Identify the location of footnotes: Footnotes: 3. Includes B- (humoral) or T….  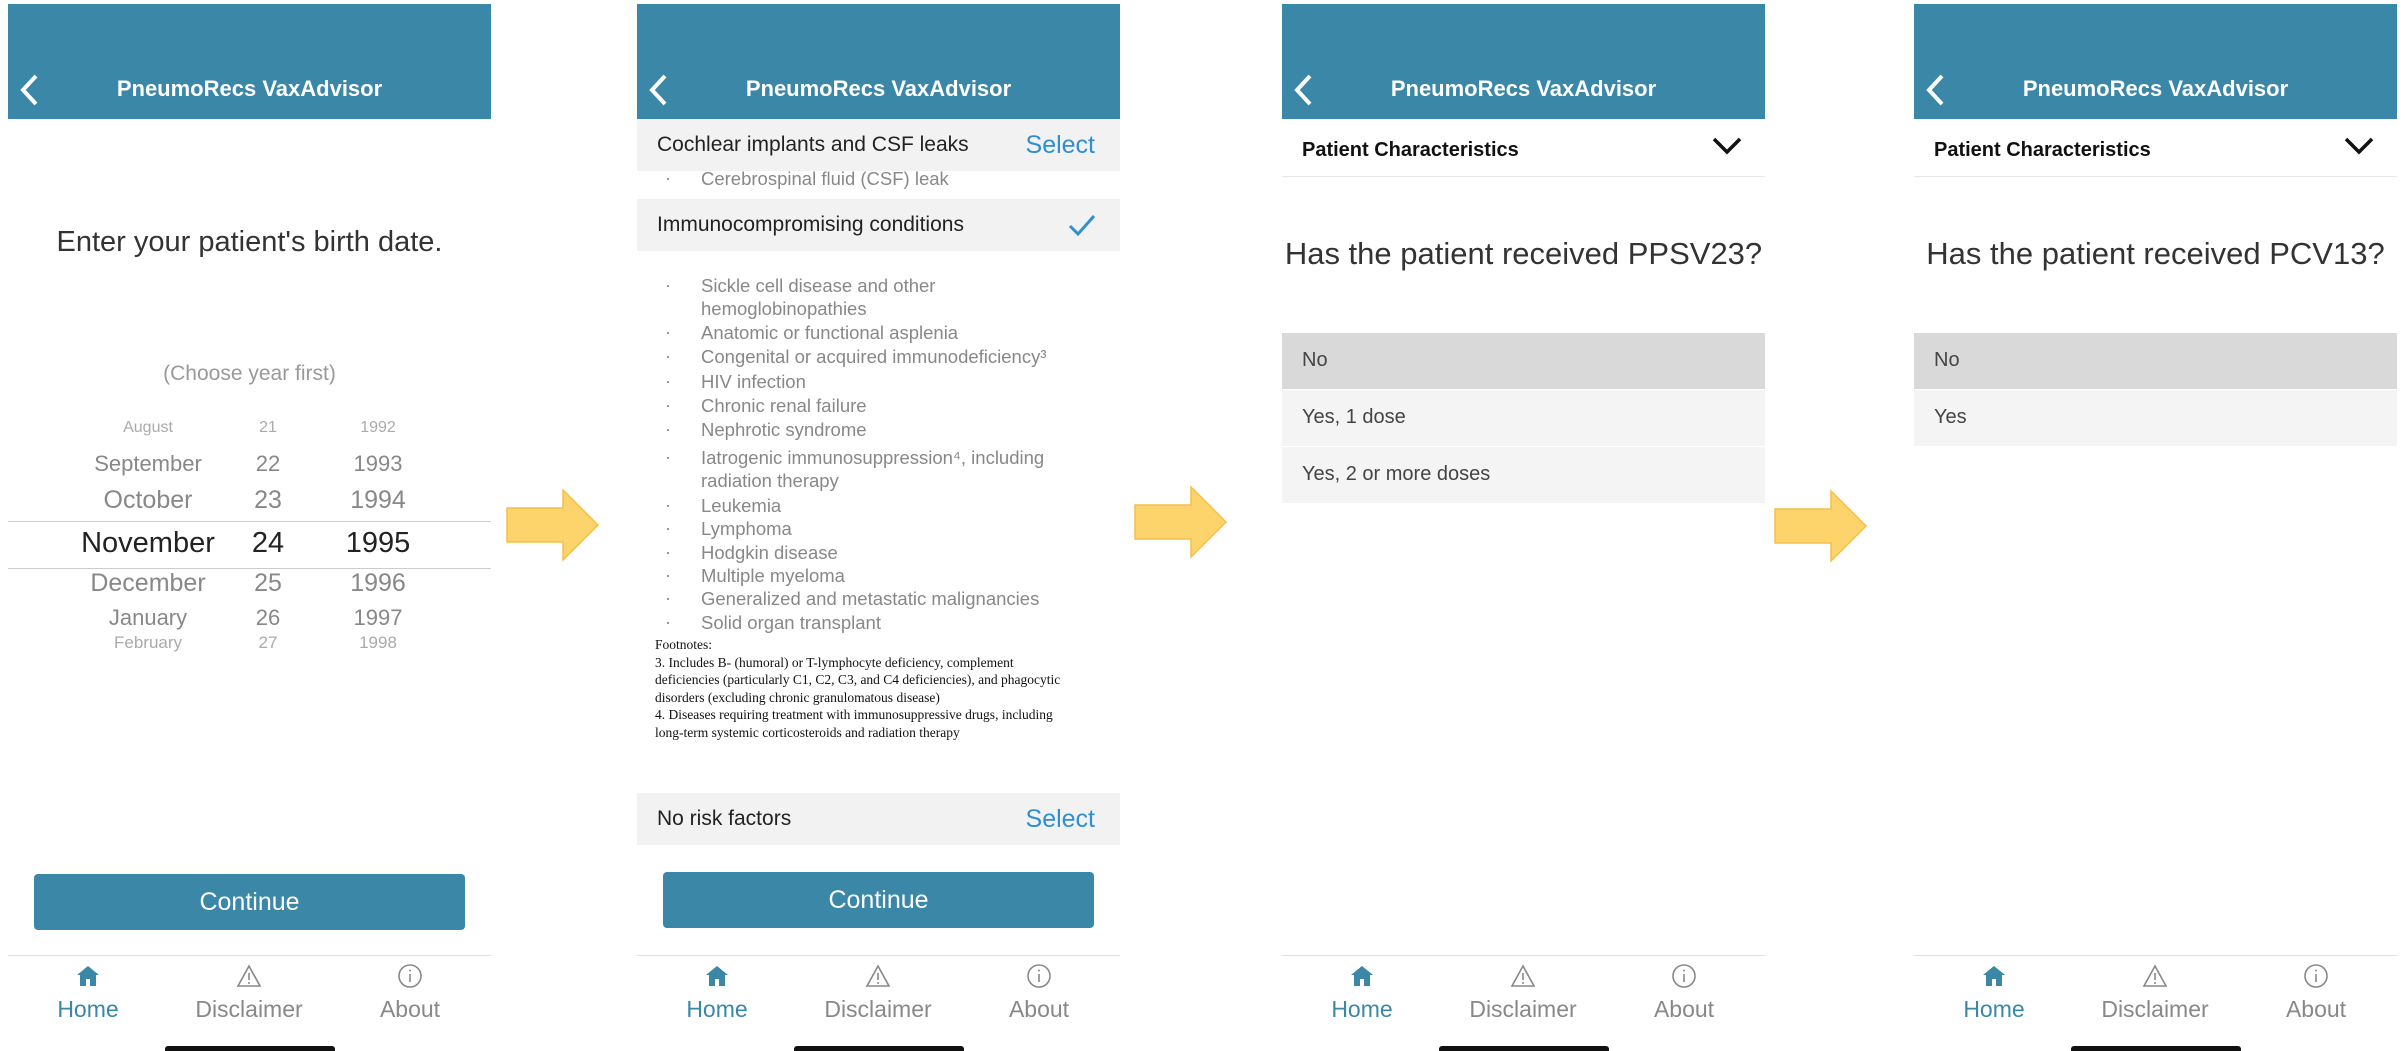
(858, 688).